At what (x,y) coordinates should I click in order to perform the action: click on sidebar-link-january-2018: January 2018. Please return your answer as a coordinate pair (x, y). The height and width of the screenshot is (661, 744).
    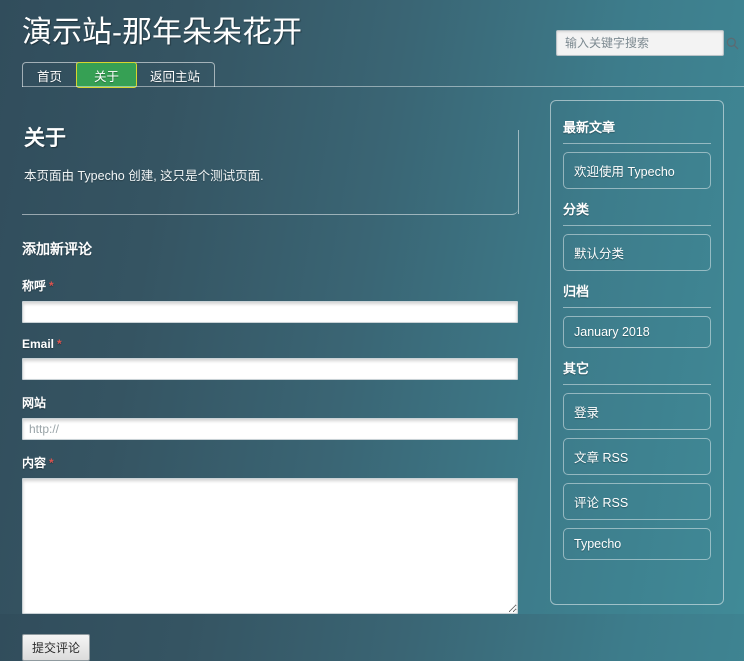
    Looking at the image, I should click on (637, 332).